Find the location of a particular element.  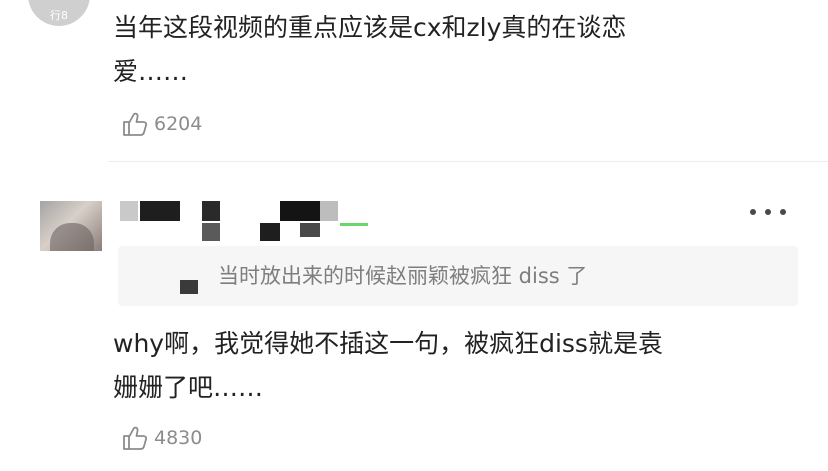

like-count: 6204 is located at coordinates (178, 124).